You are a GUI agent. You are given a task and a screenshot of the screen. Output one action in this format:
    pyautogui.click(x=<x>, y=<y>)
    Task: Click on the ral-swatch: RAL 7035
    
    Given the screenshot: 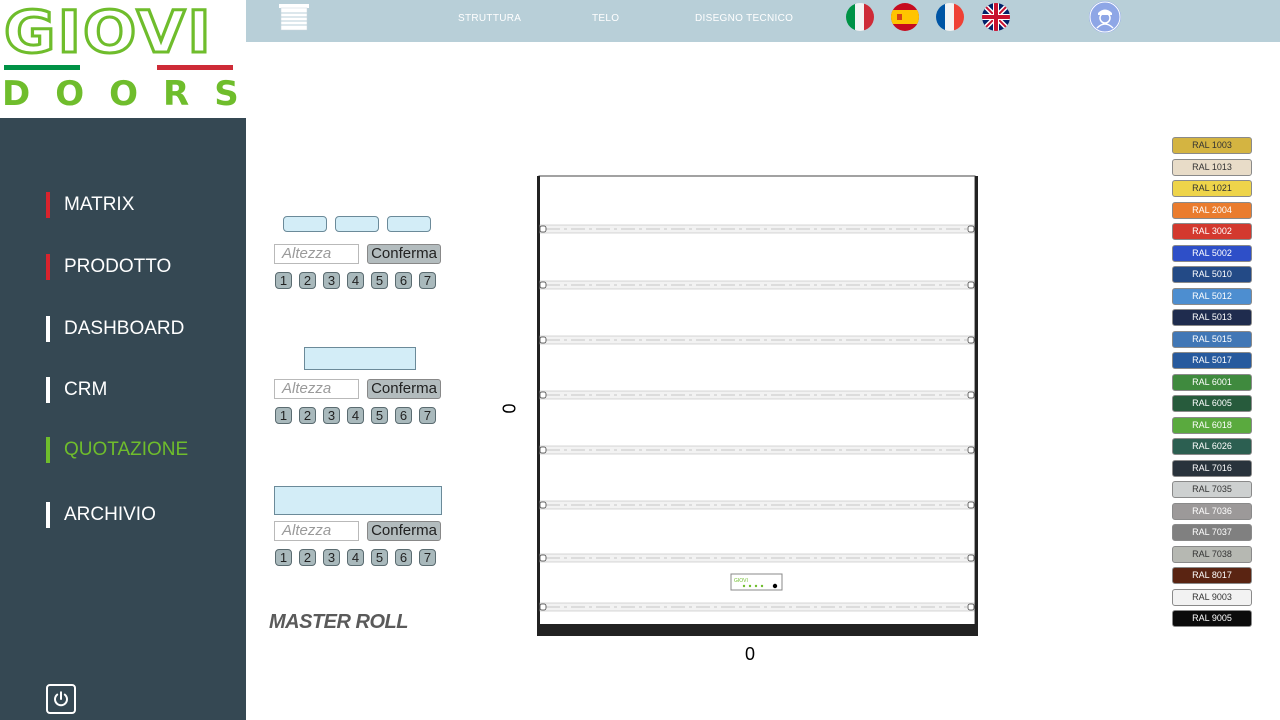 What is the action you would take?
    pyautogui.click(x=1212, y=489)
    